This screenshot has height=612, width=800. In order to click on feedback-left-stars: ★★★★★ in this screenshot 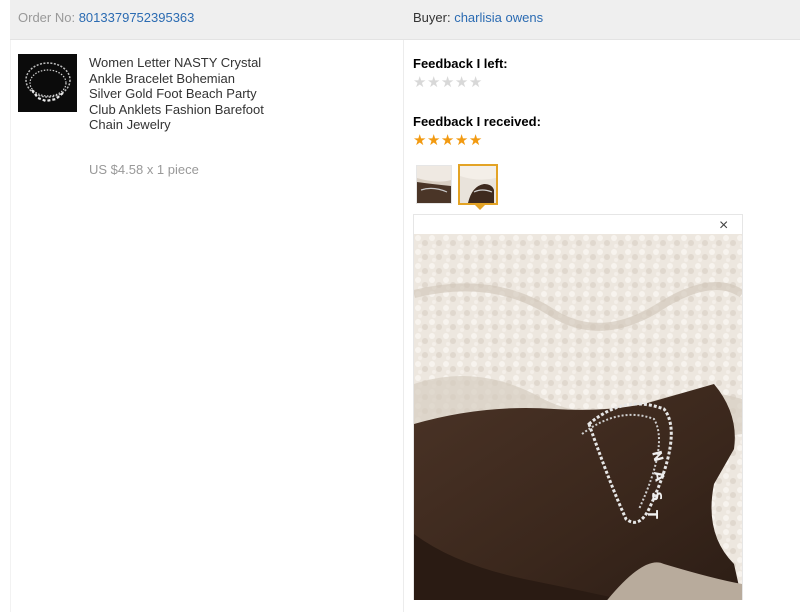, I will do `click(448, 83)`.